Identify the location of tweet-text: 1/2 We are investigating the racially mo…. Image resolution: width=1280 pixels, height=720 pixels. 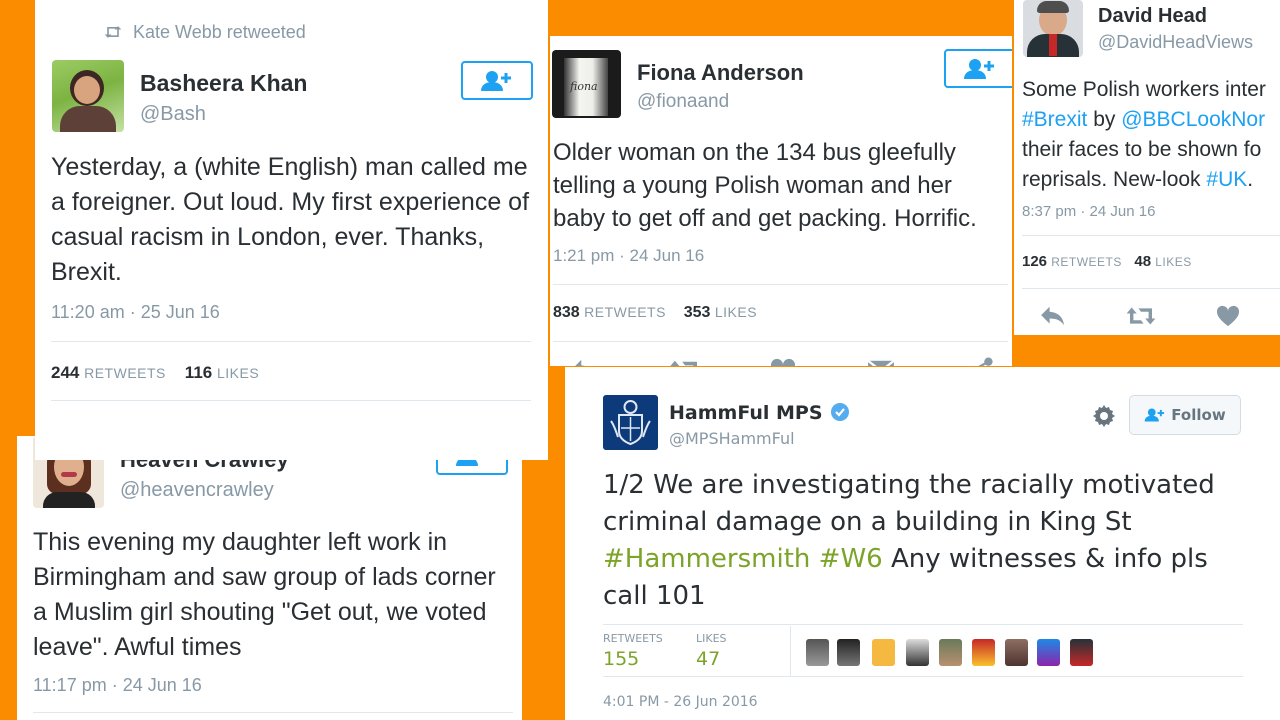
(909, 540).